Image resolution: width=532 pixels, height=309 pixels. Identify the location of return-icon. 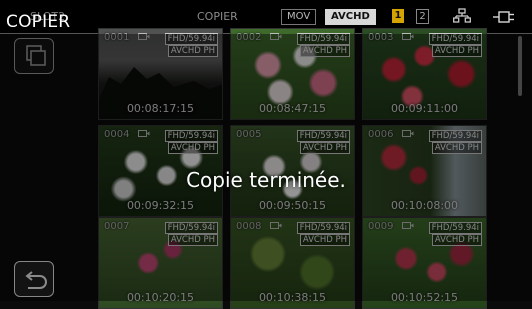
(36, 280).